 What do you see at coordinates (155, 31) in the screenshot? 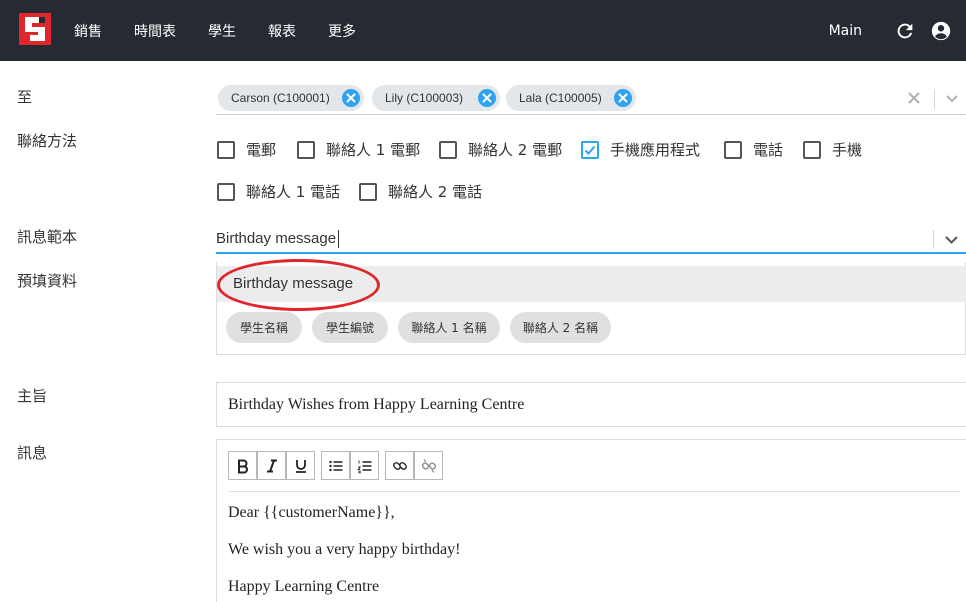
I see `nav-item-timetable: 時間表` at bounding box center [155, 31].